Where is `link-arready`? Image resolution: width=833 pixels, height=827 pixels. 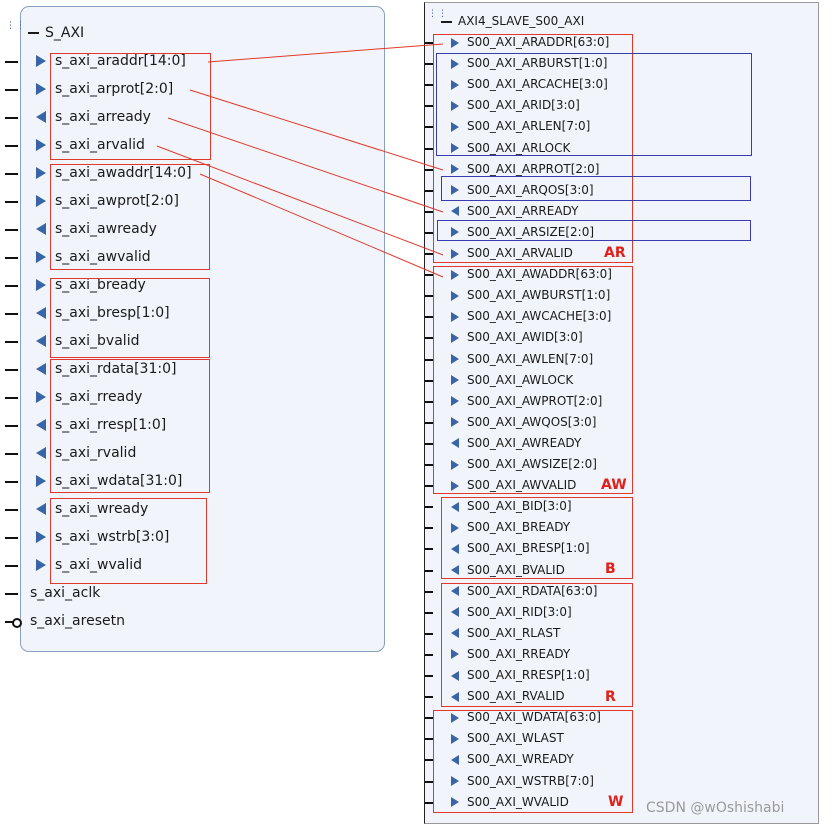 link-arready is located at coordinates (305, 165).